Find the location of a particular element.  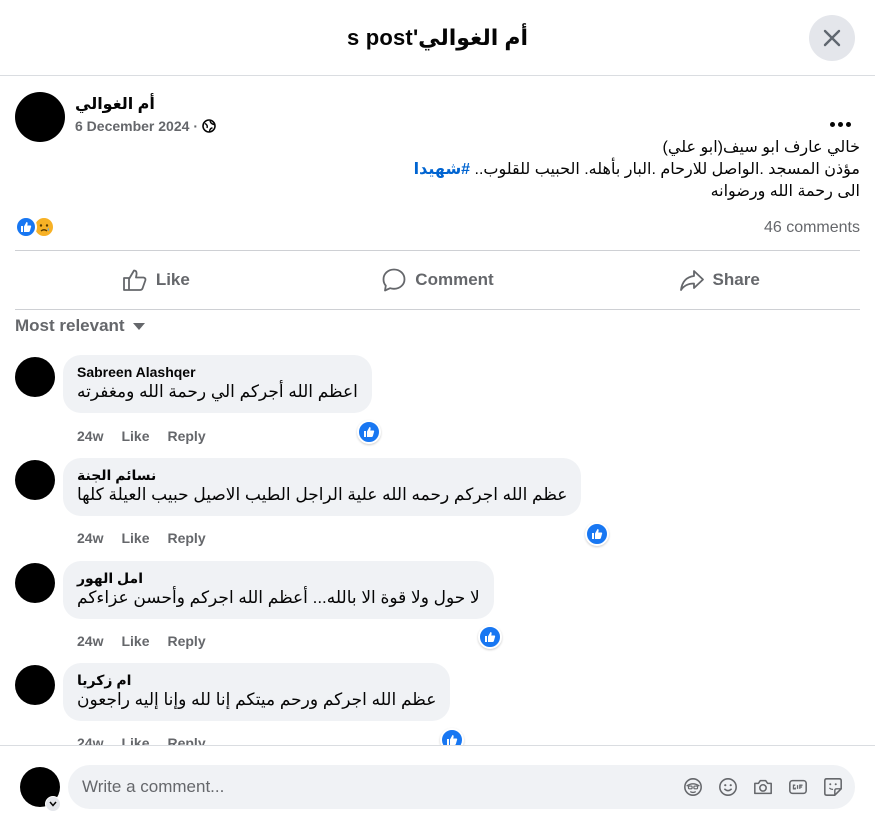

commenter-name: ام زكريا is located at coordinates (256, 680).